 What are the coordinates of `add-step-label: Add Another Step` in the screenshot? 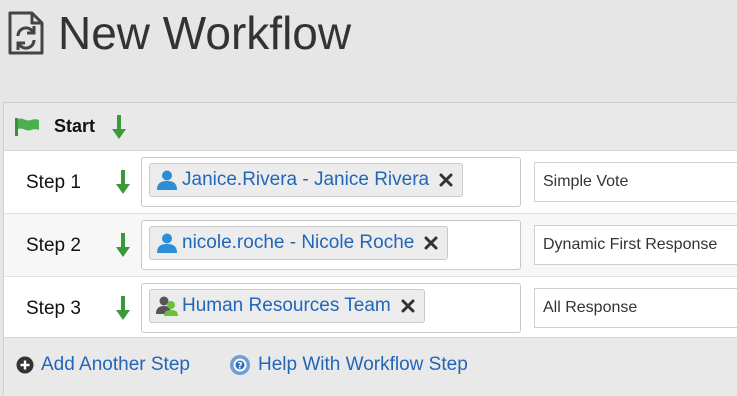 It's located at (115, 364).